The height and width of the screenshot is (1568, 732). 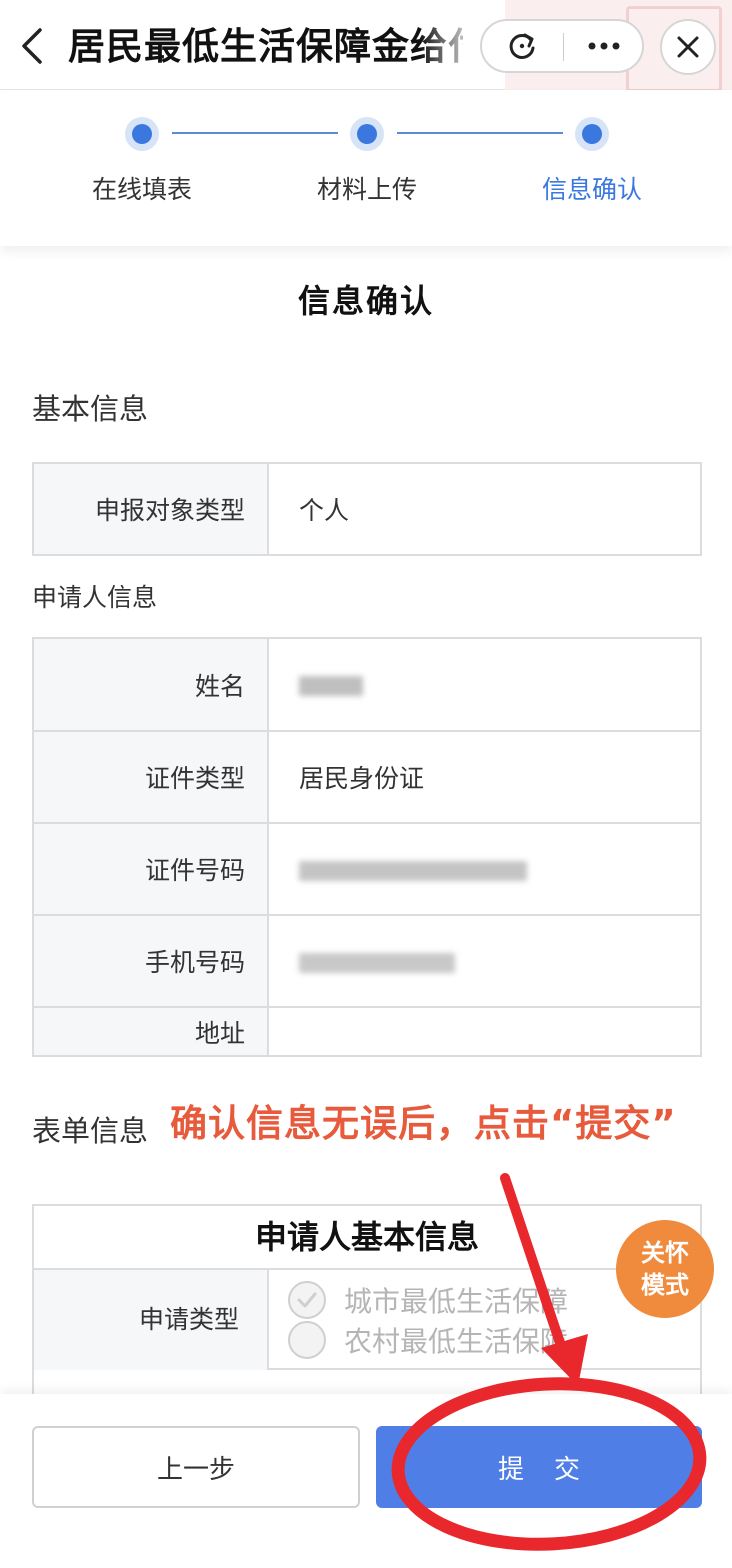 I want to click on app-header: 居民最低生活保障金给付, so click(x=366, y=46).